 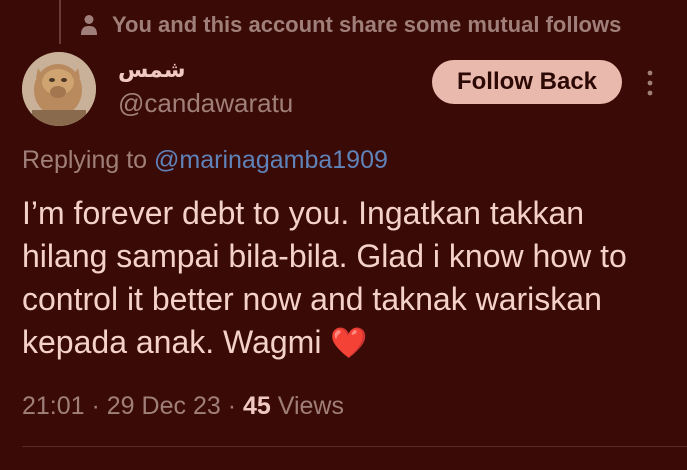 I want to click on tweet-date: 29 Dec 23, so click(x=164, y=406).